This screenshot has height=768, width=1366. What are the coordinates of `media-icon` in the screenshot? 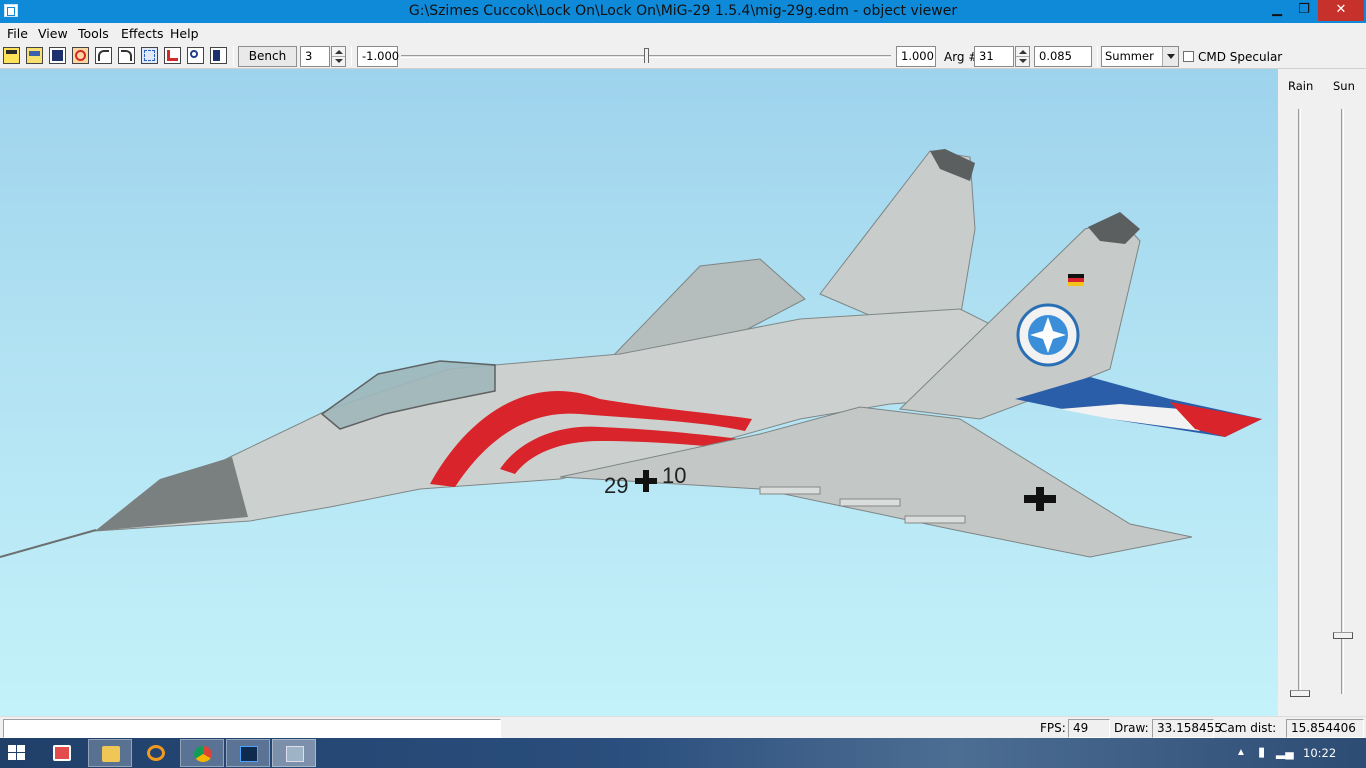 It's located at (156, 753).